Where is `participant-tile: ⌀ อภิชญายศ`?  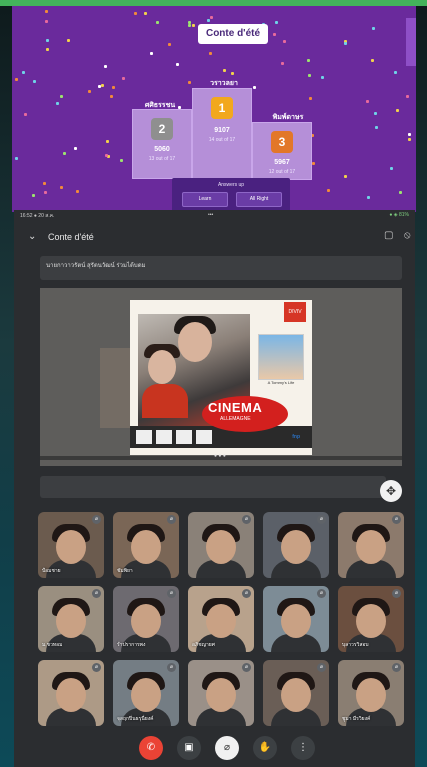 participant-tile: ⌀ อภิชญายศ is located at coordinates (221, 619).